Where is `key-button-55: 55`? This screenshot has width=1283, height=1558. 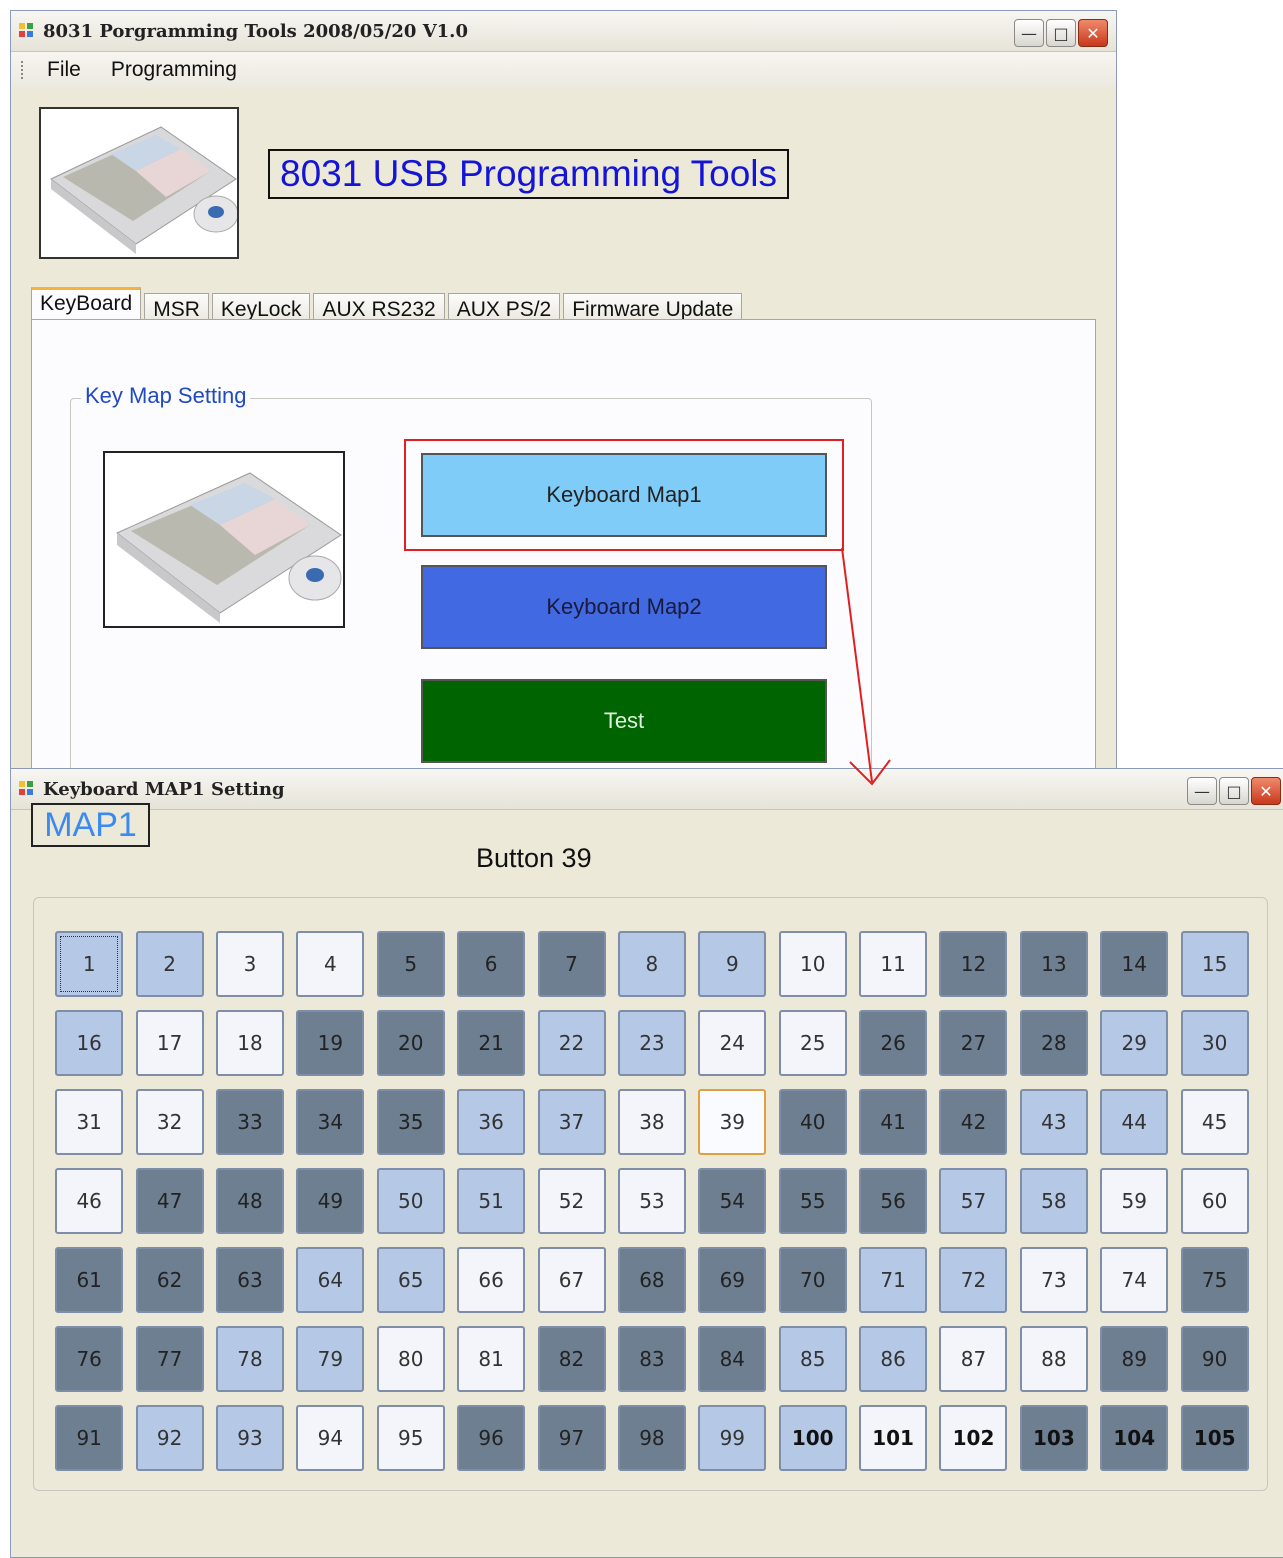
key-button-55: 55 is located at coordinates (812, 1200).